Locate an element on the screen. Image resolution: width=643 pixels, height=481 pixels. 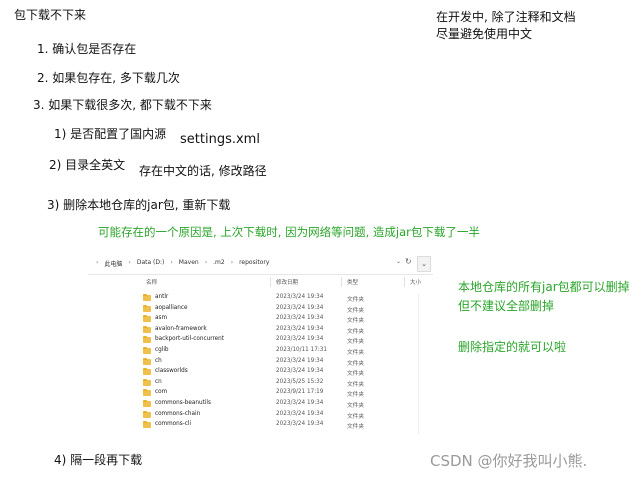
breadcrumb-item: Maven is located at coordinates (189, 263).